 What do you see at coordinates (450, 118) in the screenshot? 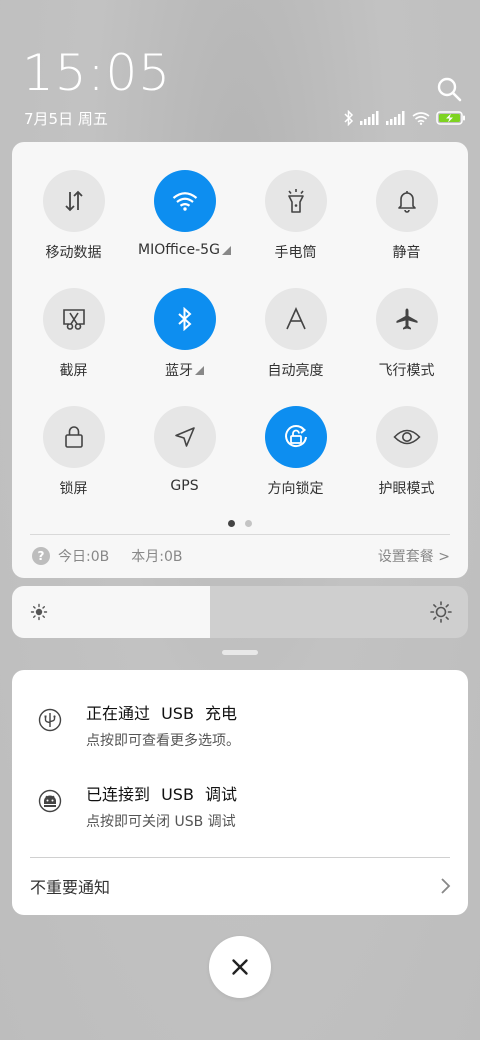
I see `battery-charging-icon` at bounding box center [450, 118].